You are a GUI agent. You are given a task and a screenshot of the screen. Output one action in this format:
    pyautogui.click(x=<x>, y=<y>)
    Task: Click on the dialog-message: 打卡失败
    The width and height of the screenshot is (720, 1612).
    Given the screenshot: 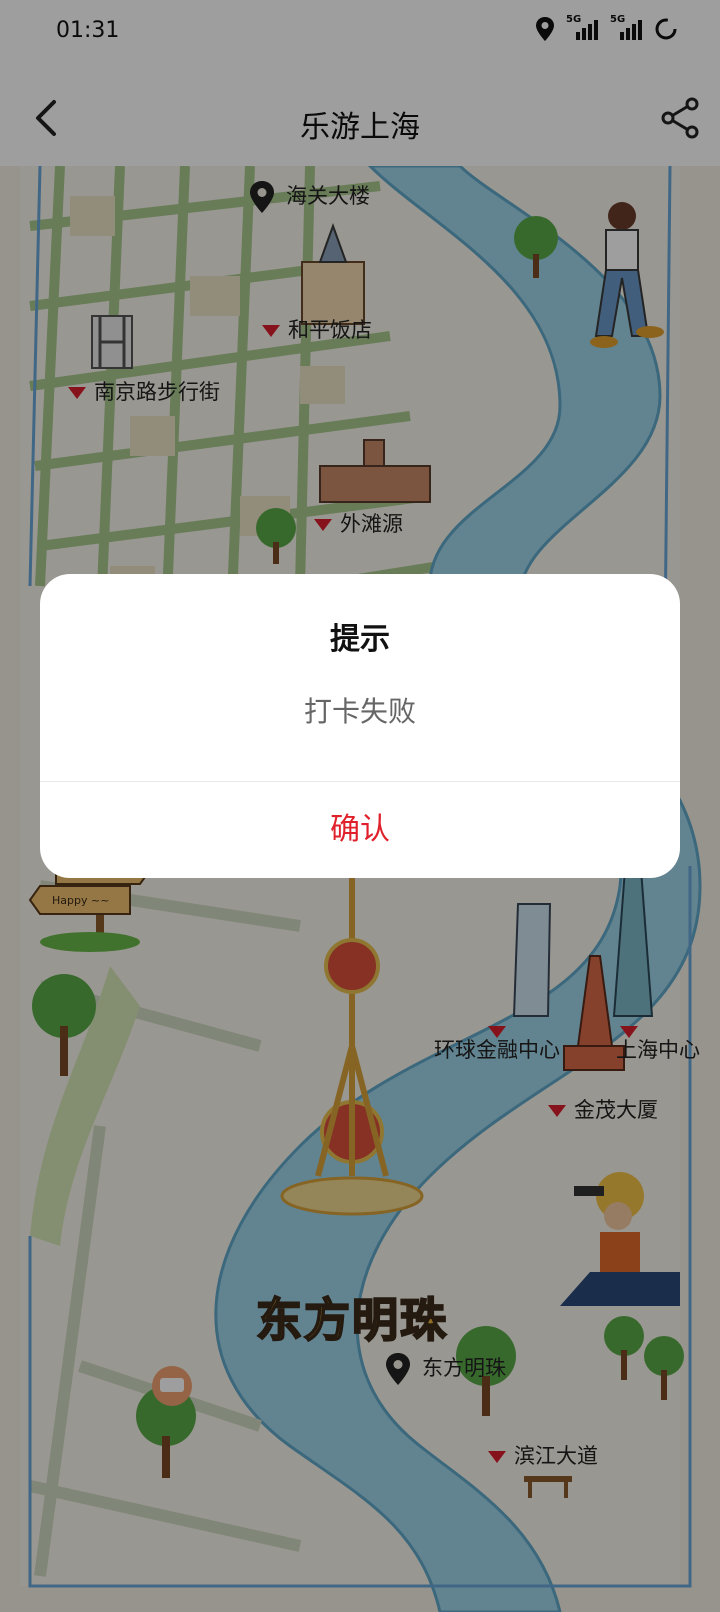 What is the action you would take?
    pyautogui.click(x=359, y=711)
    